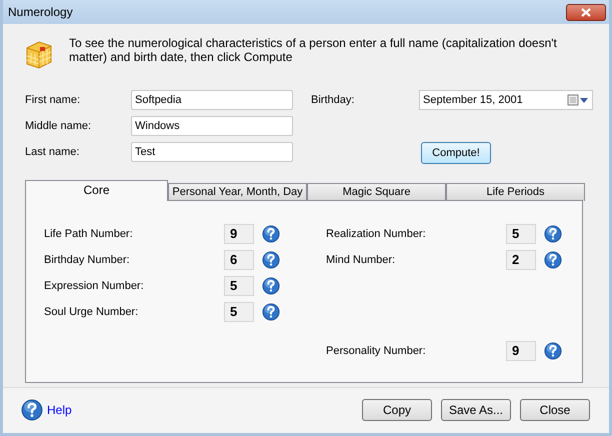  I want to click on calendar-dropdown-icon, so click(578, 100).